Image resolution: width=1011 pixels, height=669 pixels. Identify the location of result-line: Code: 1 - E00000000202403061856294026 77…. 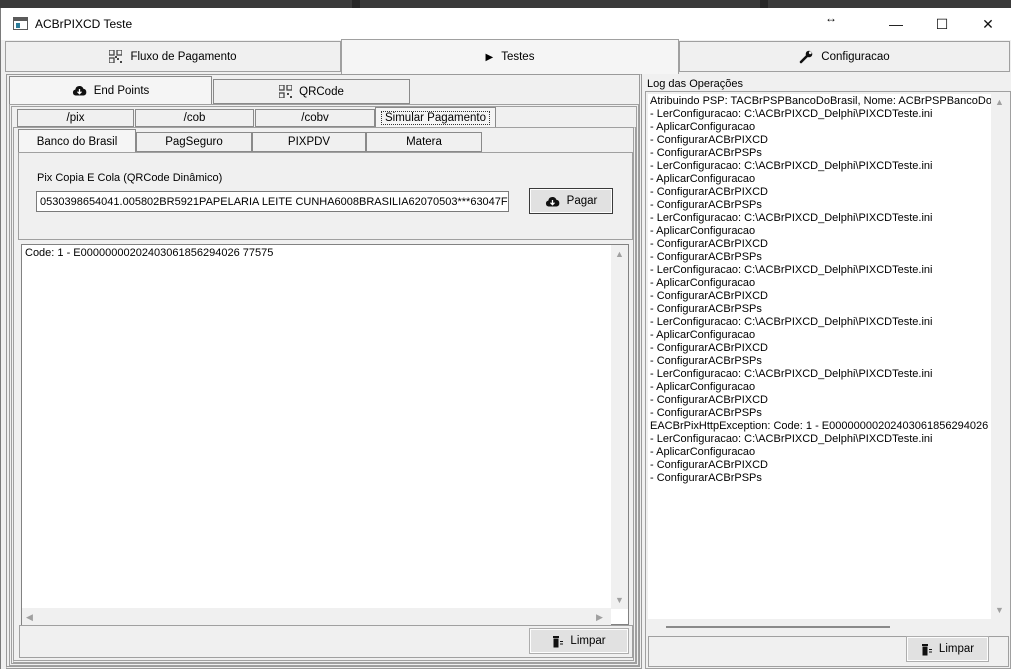
(149, 253).